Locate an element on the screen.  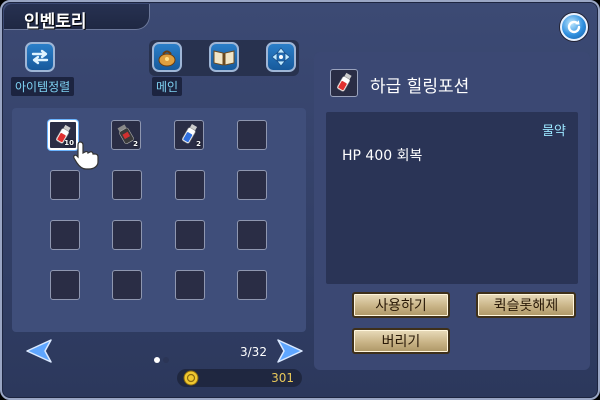
sort-arrows-icon is located at coordinates (40, 57).